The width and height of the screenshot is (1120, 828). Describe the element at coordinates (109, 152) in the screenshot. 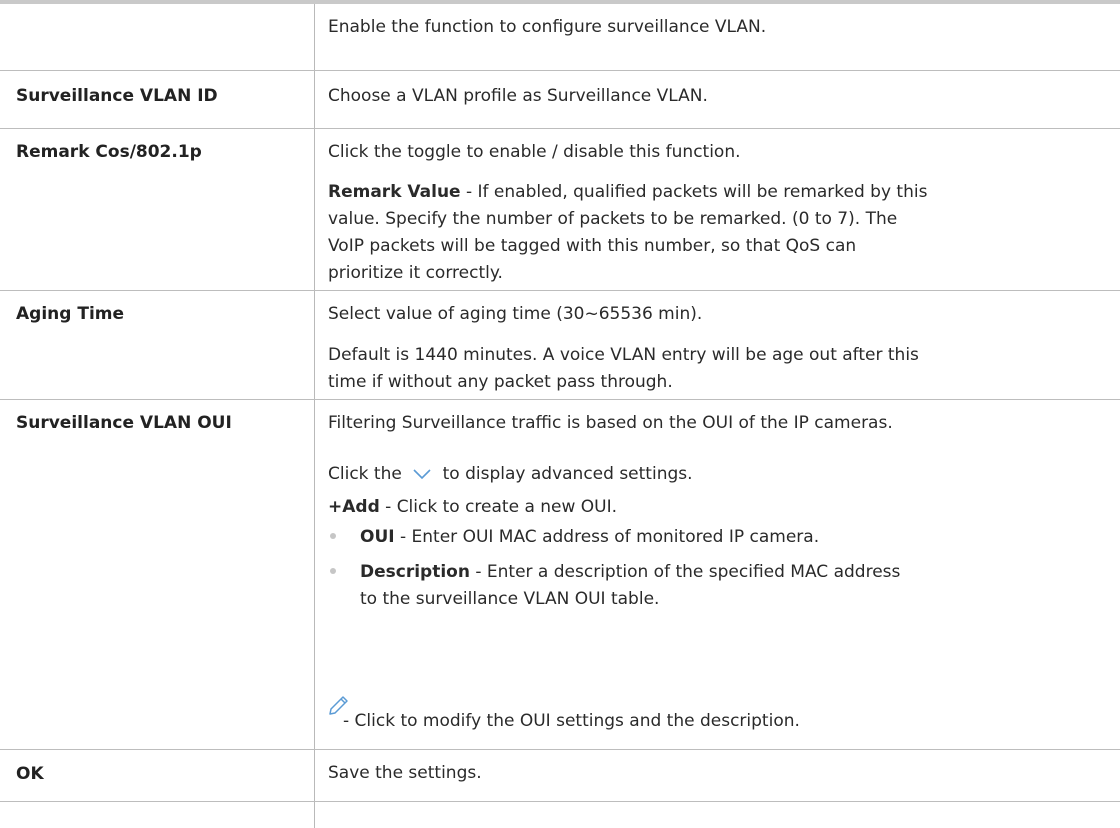

I see `label-remark-cos: Remark Cos/802.1p` at that location.